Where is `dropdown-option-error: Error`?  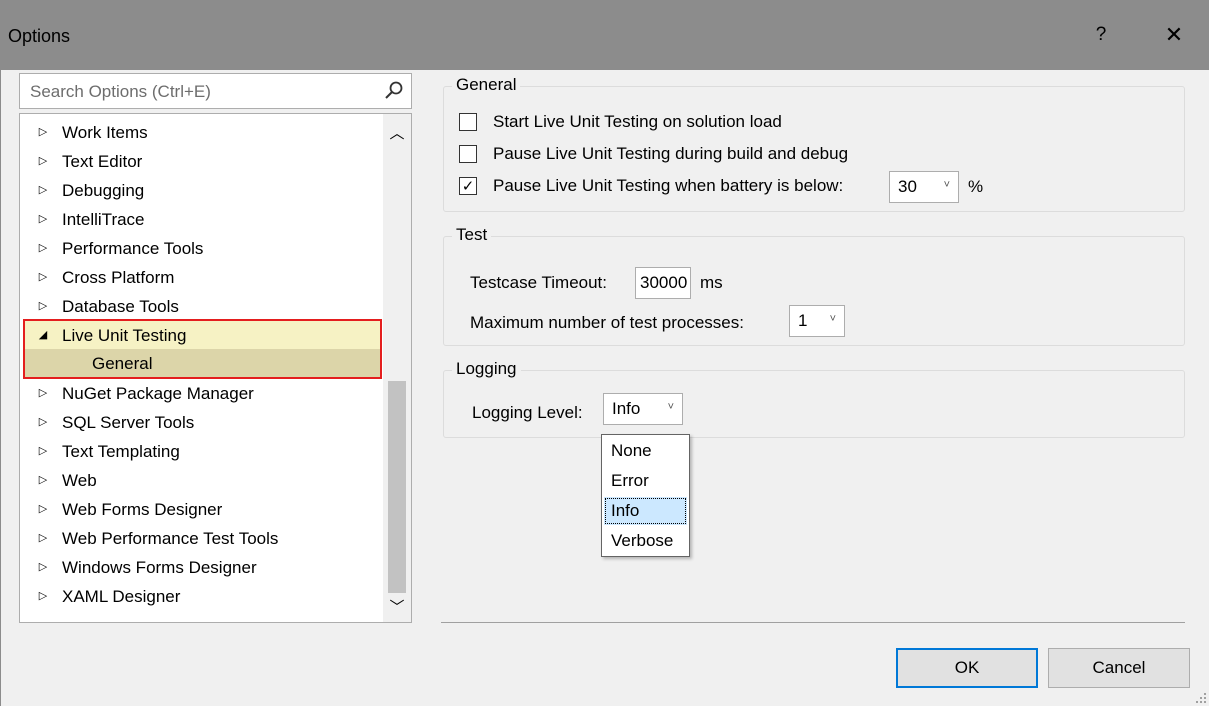 dropdown-option-error: Error is located at coordinates (645, 481).